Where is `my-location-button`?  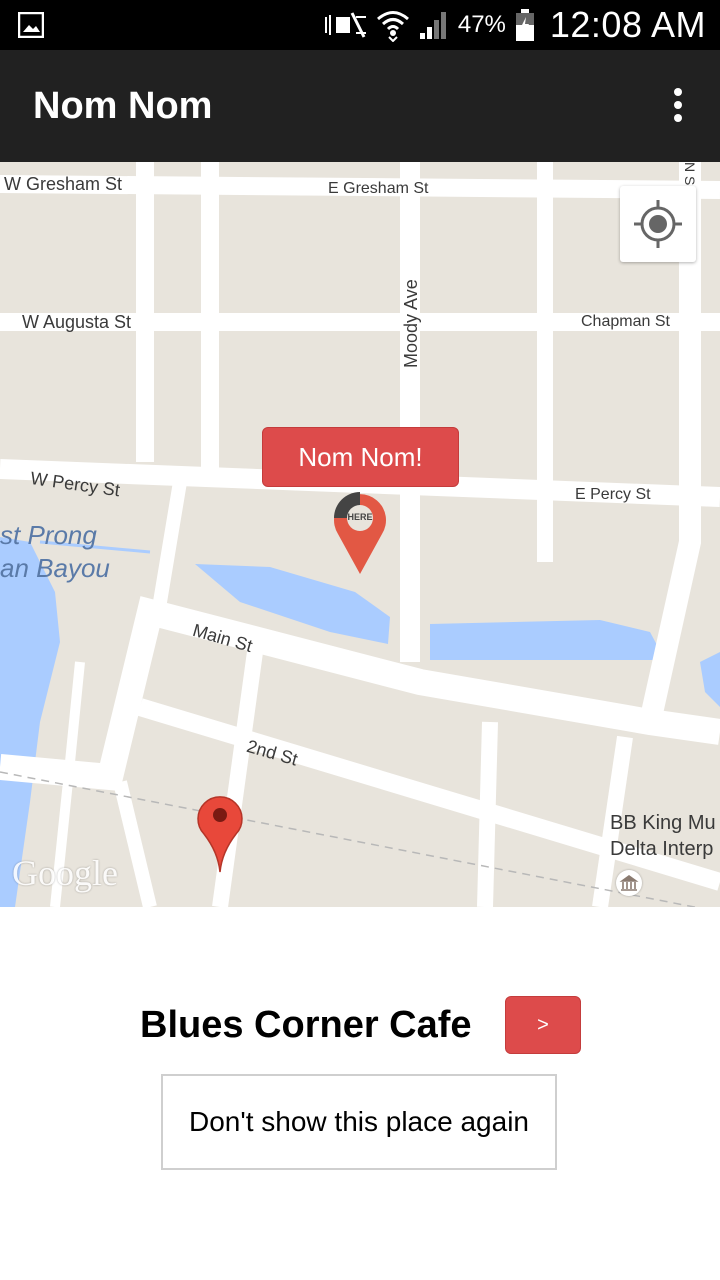 my-location-button is located at coordinates (658, 224).